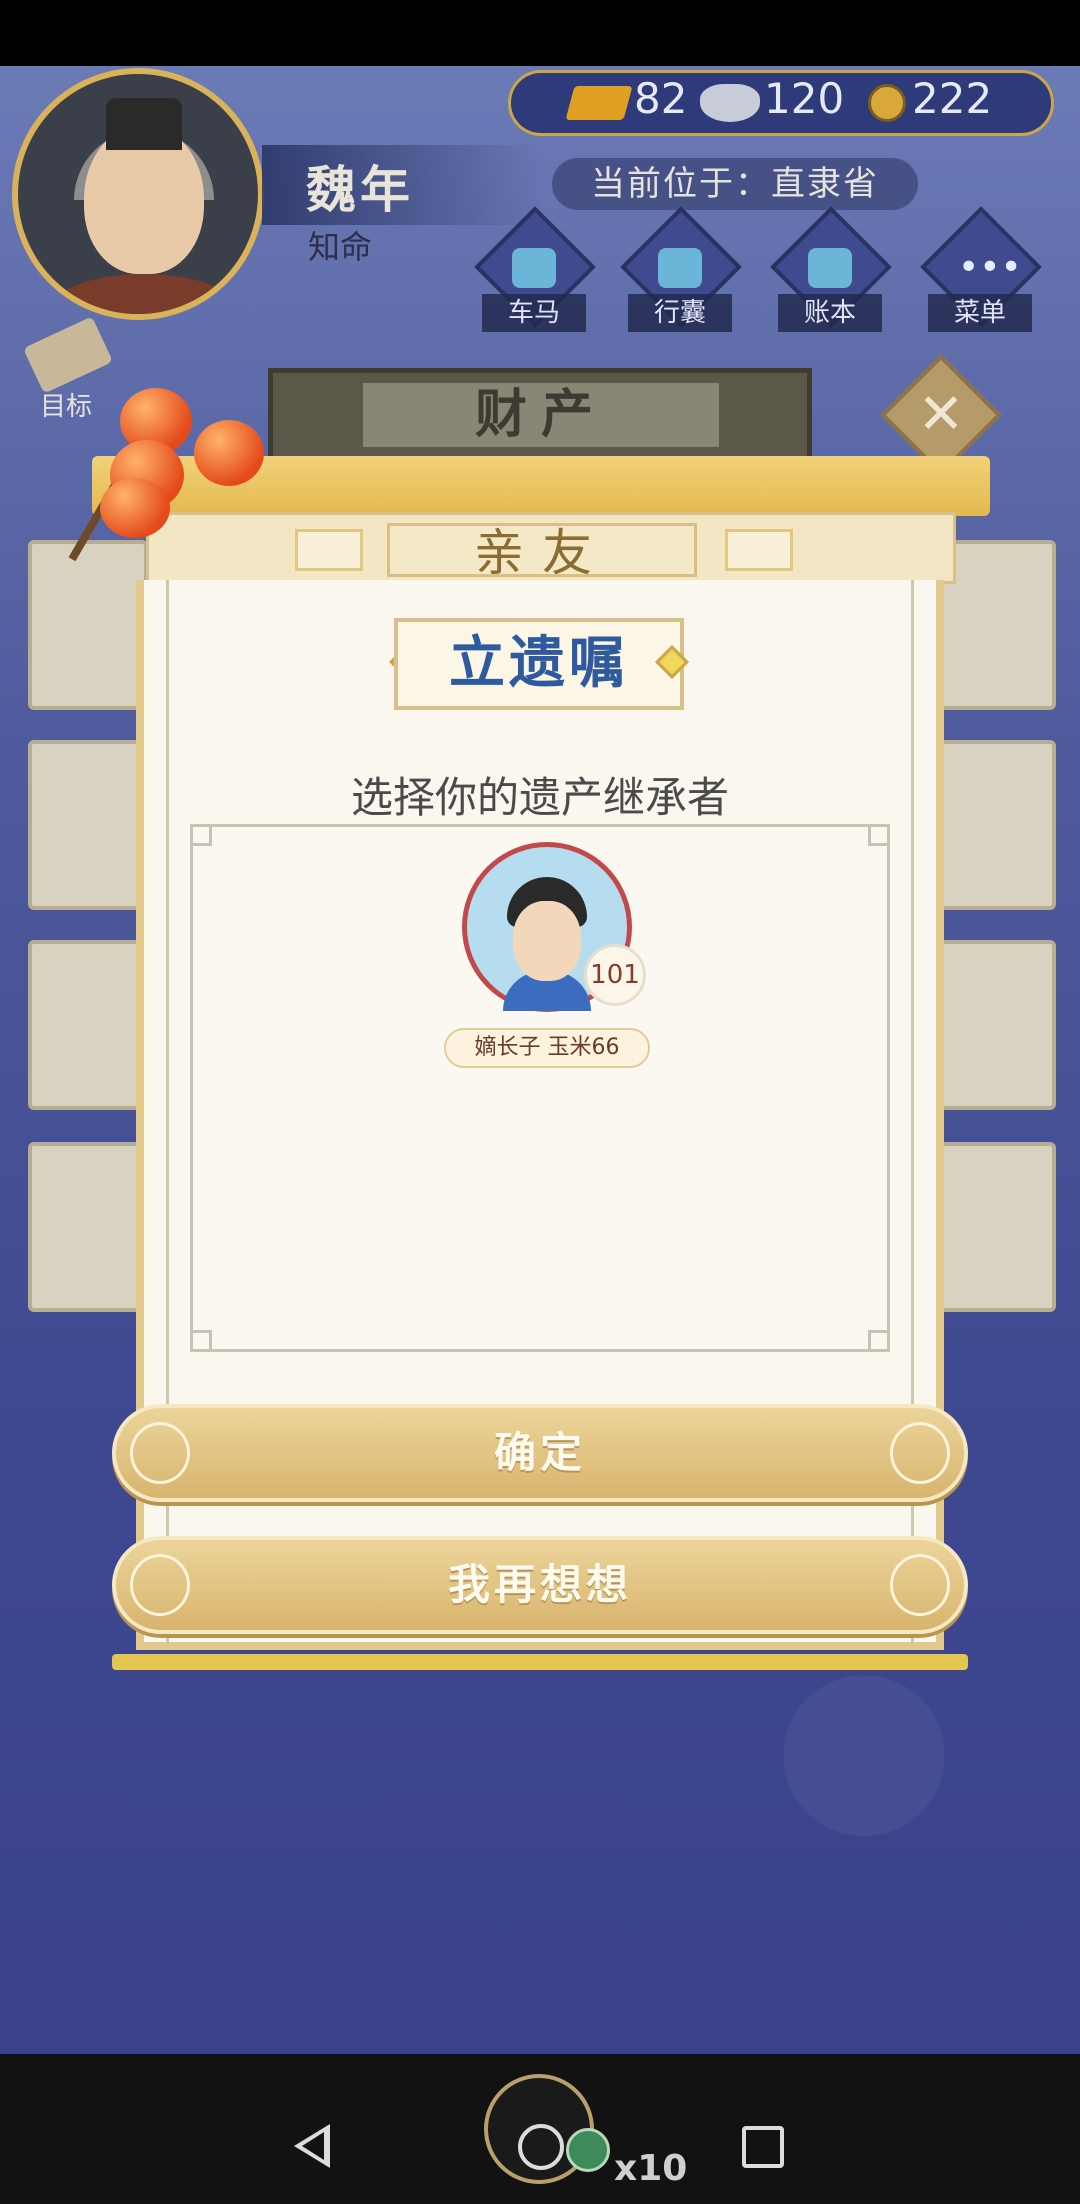 Image resolution: width=1080 pixels, height=2204 pixels. I want to click on confirm-label: 确定, so click(539, 1452).